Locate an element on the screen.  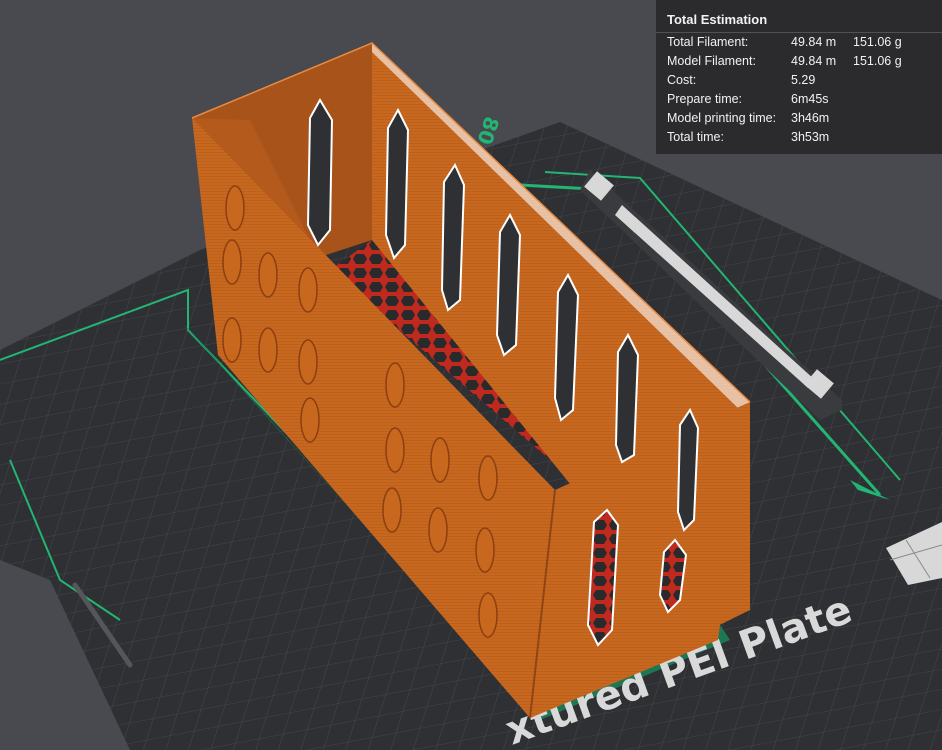
estimation-row: Model Filament: 49.84 m 151.06 g is located at coordinates (804, 61).